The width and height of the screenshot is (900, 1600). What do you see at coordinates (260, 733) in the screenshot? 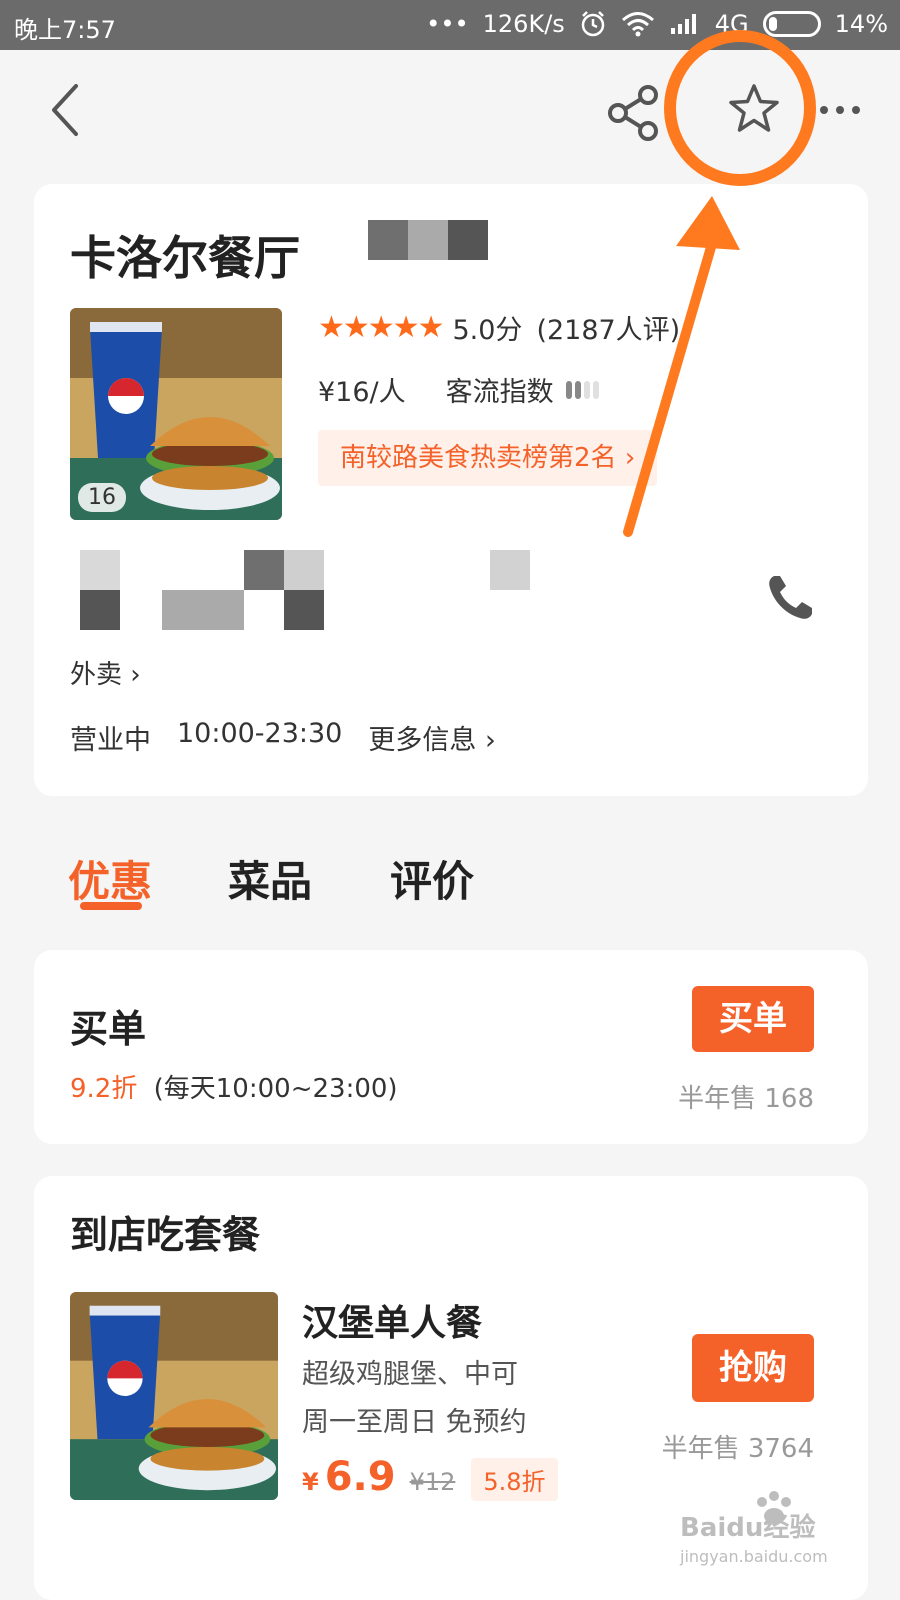
I see `open-hours: 10:00-23:30` at bounding box center [260, 733].